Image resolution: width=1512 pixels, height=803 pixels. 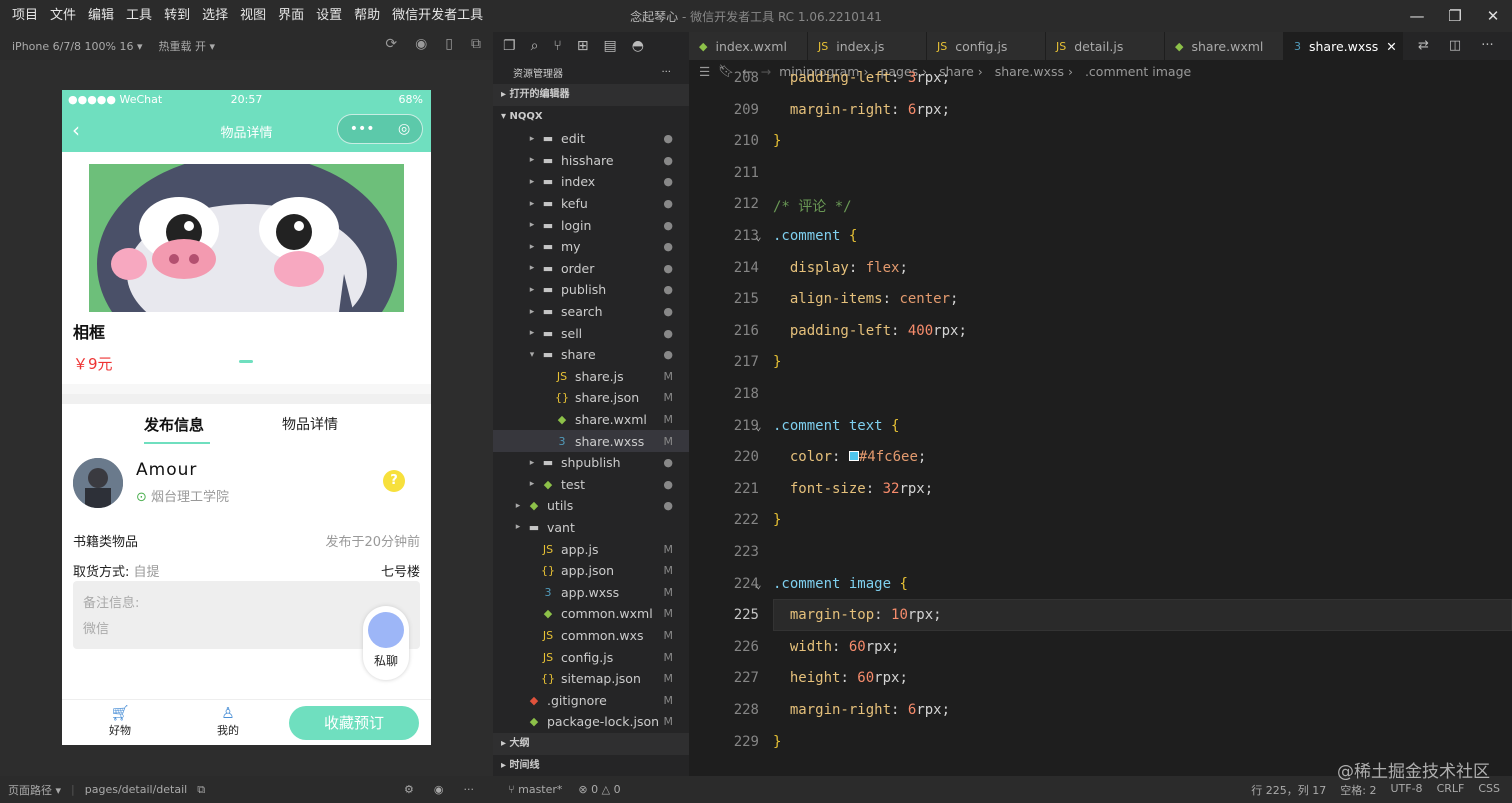 I want to click on file-tree-item: ▸ ◆ utils ●, so click(x=591, y=506).